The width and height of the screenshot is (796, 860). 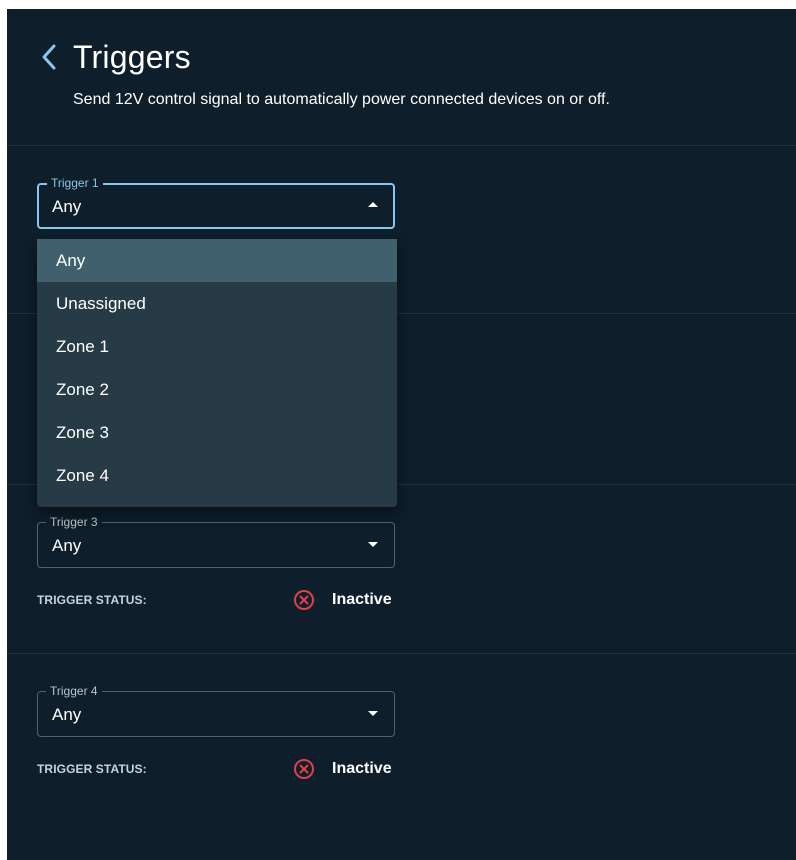 I want to click on dropdown-option-unassigned: Unassigned, so click(x=217, y=303).